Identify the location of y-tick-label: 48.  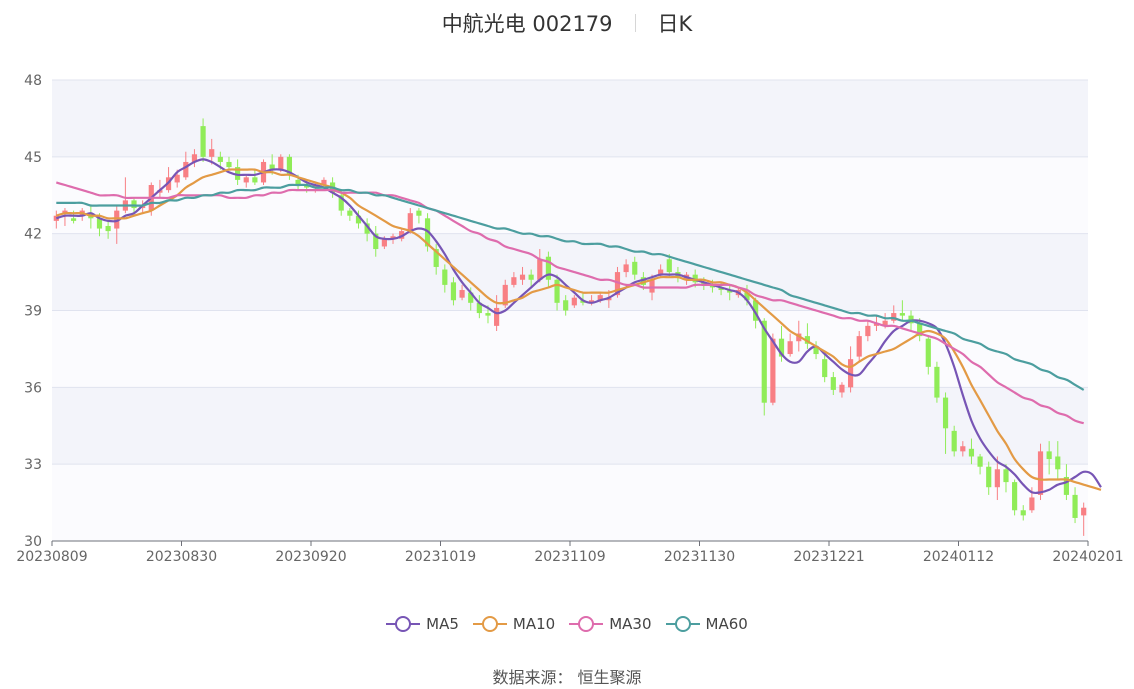
(33, 81).